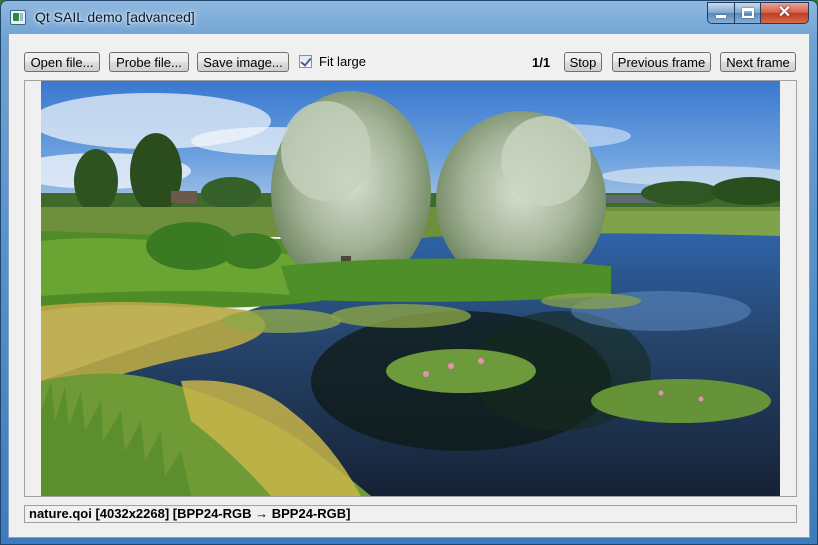 The image size is (818, 545). What do you see at coordinates (305, 61) in the screenshot?
I see `fit-large-checkbox` at bounding box center [305, 61].